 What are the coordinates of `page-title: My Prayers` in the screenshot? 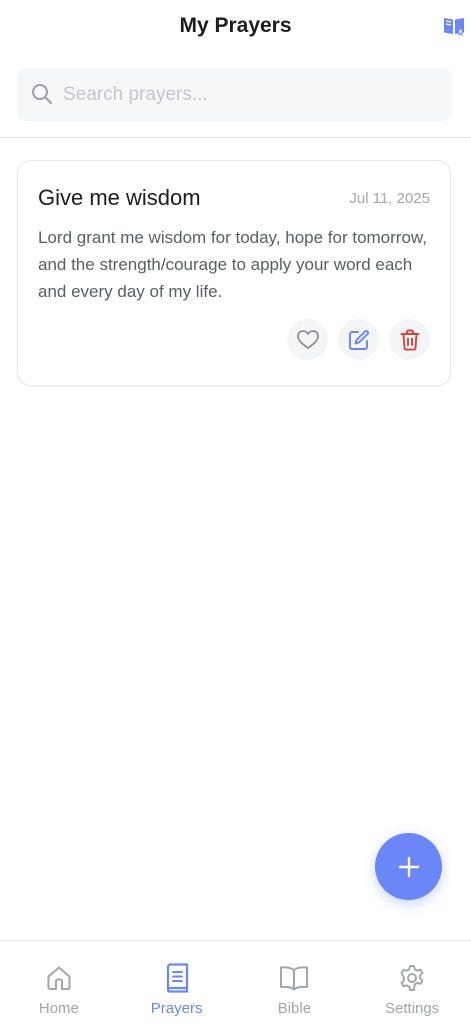 It's located at (235, 25).